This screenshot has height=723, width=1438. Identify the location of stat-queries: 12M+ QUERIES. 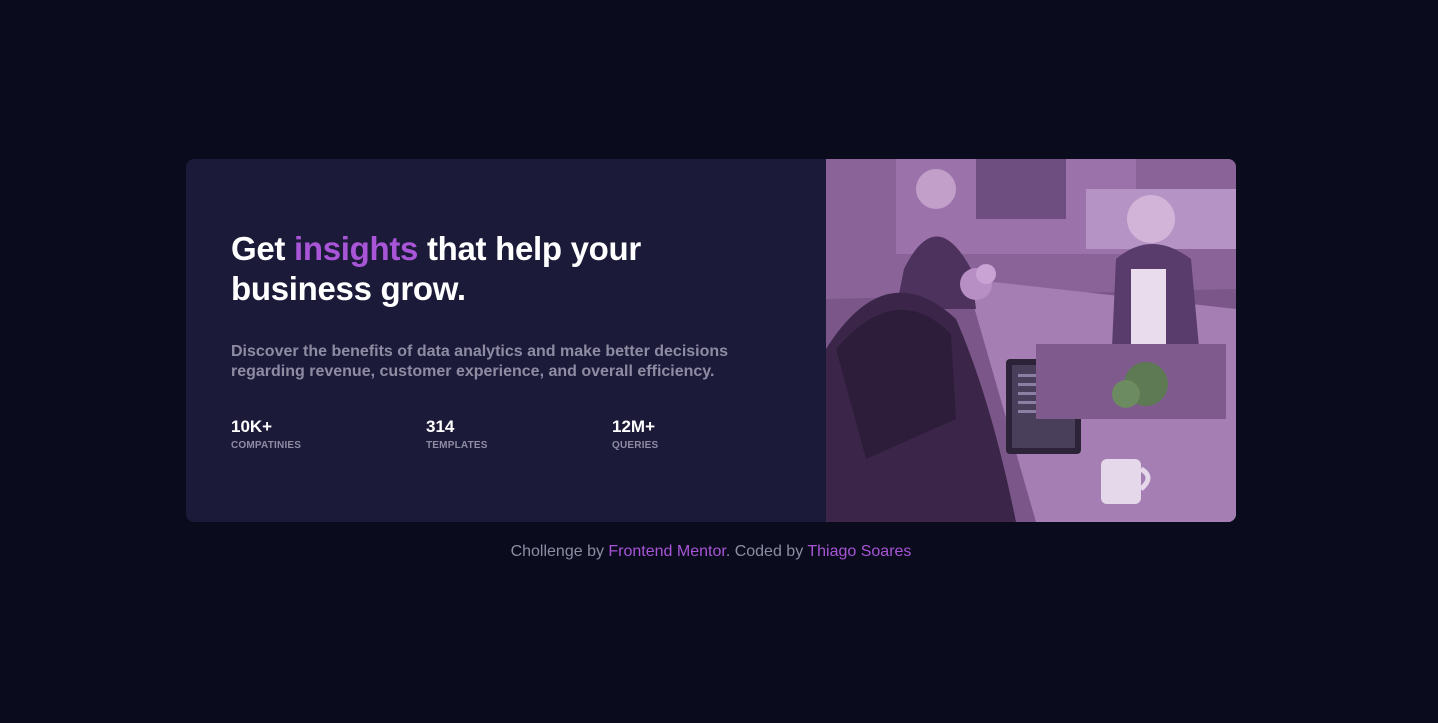
(635, 434).